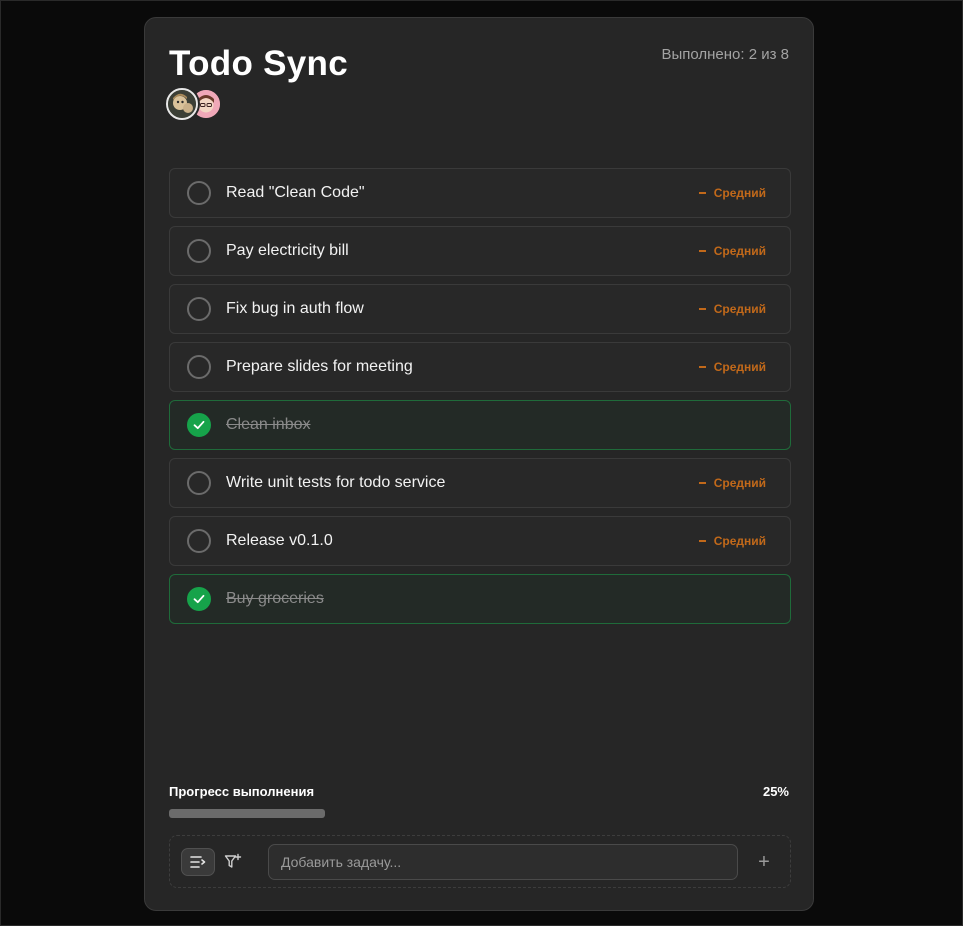 This screenshot has height=926, width=963. I want to click on task-title: Release v0.1.0, so click(279, 540).